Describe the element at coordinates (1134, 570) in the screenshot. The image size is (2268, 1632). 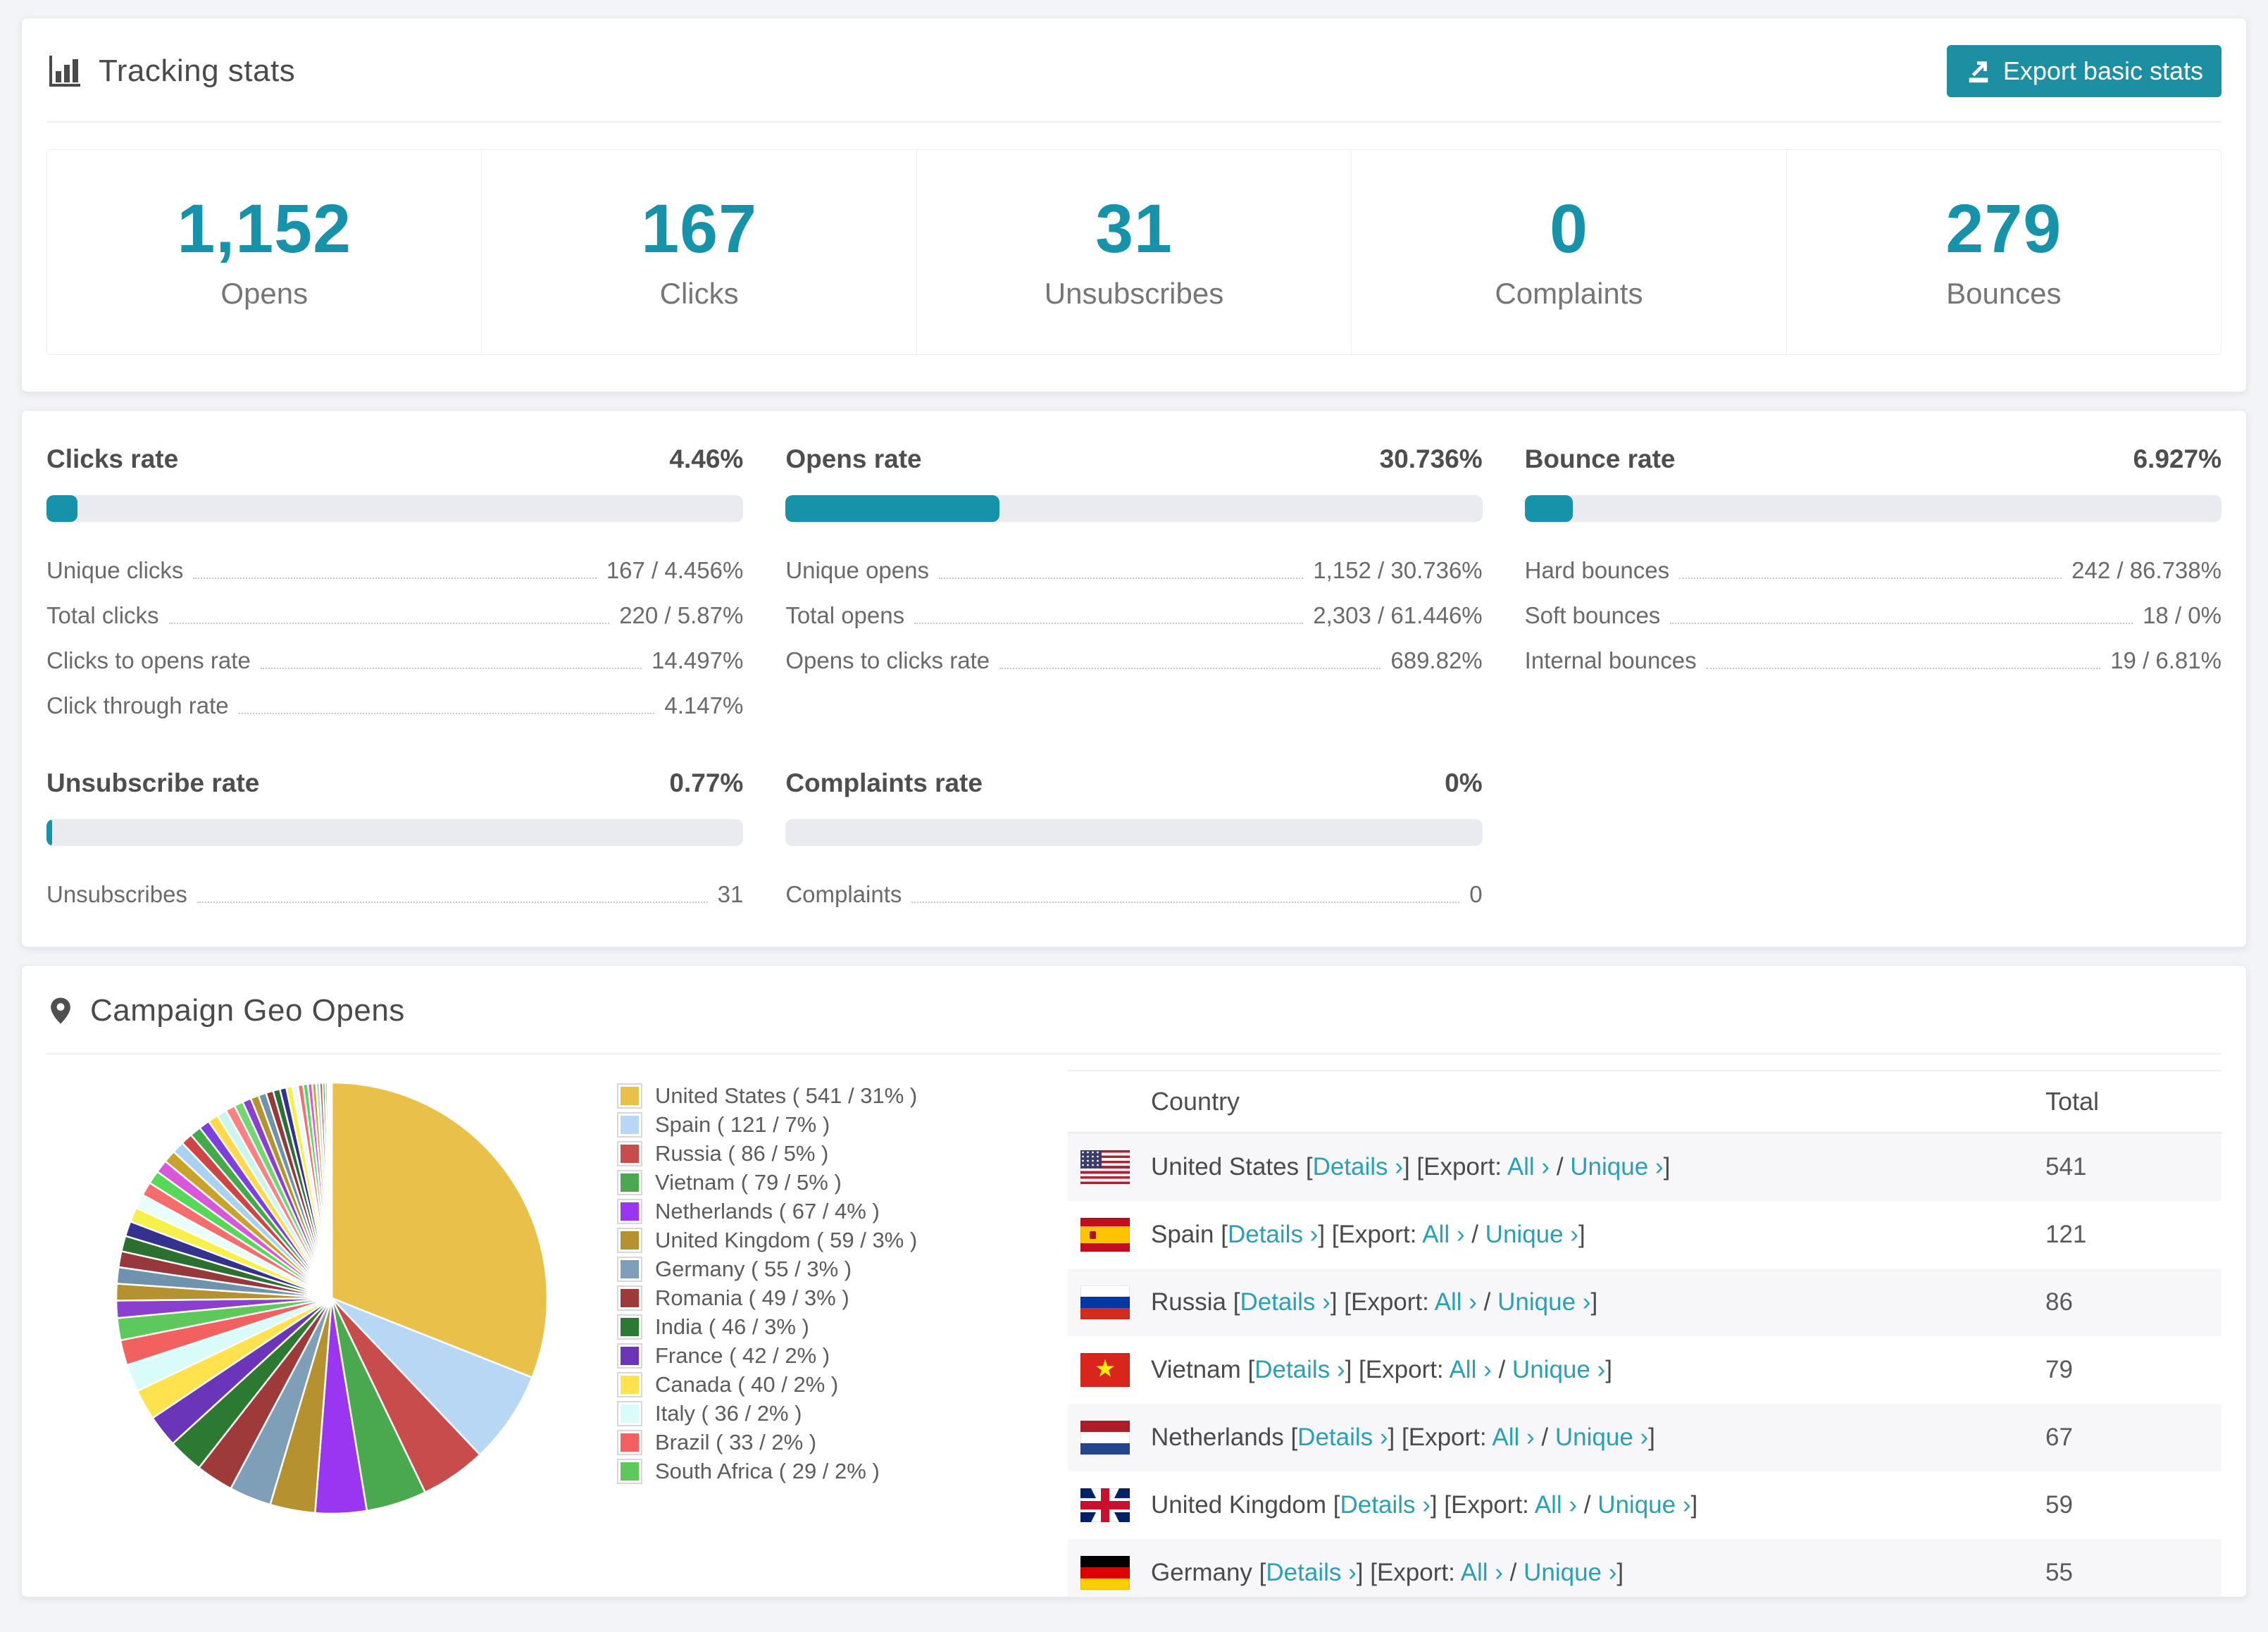
I see `rate-detail-row: Unique opens 1,152 / 30.736%` at that location.